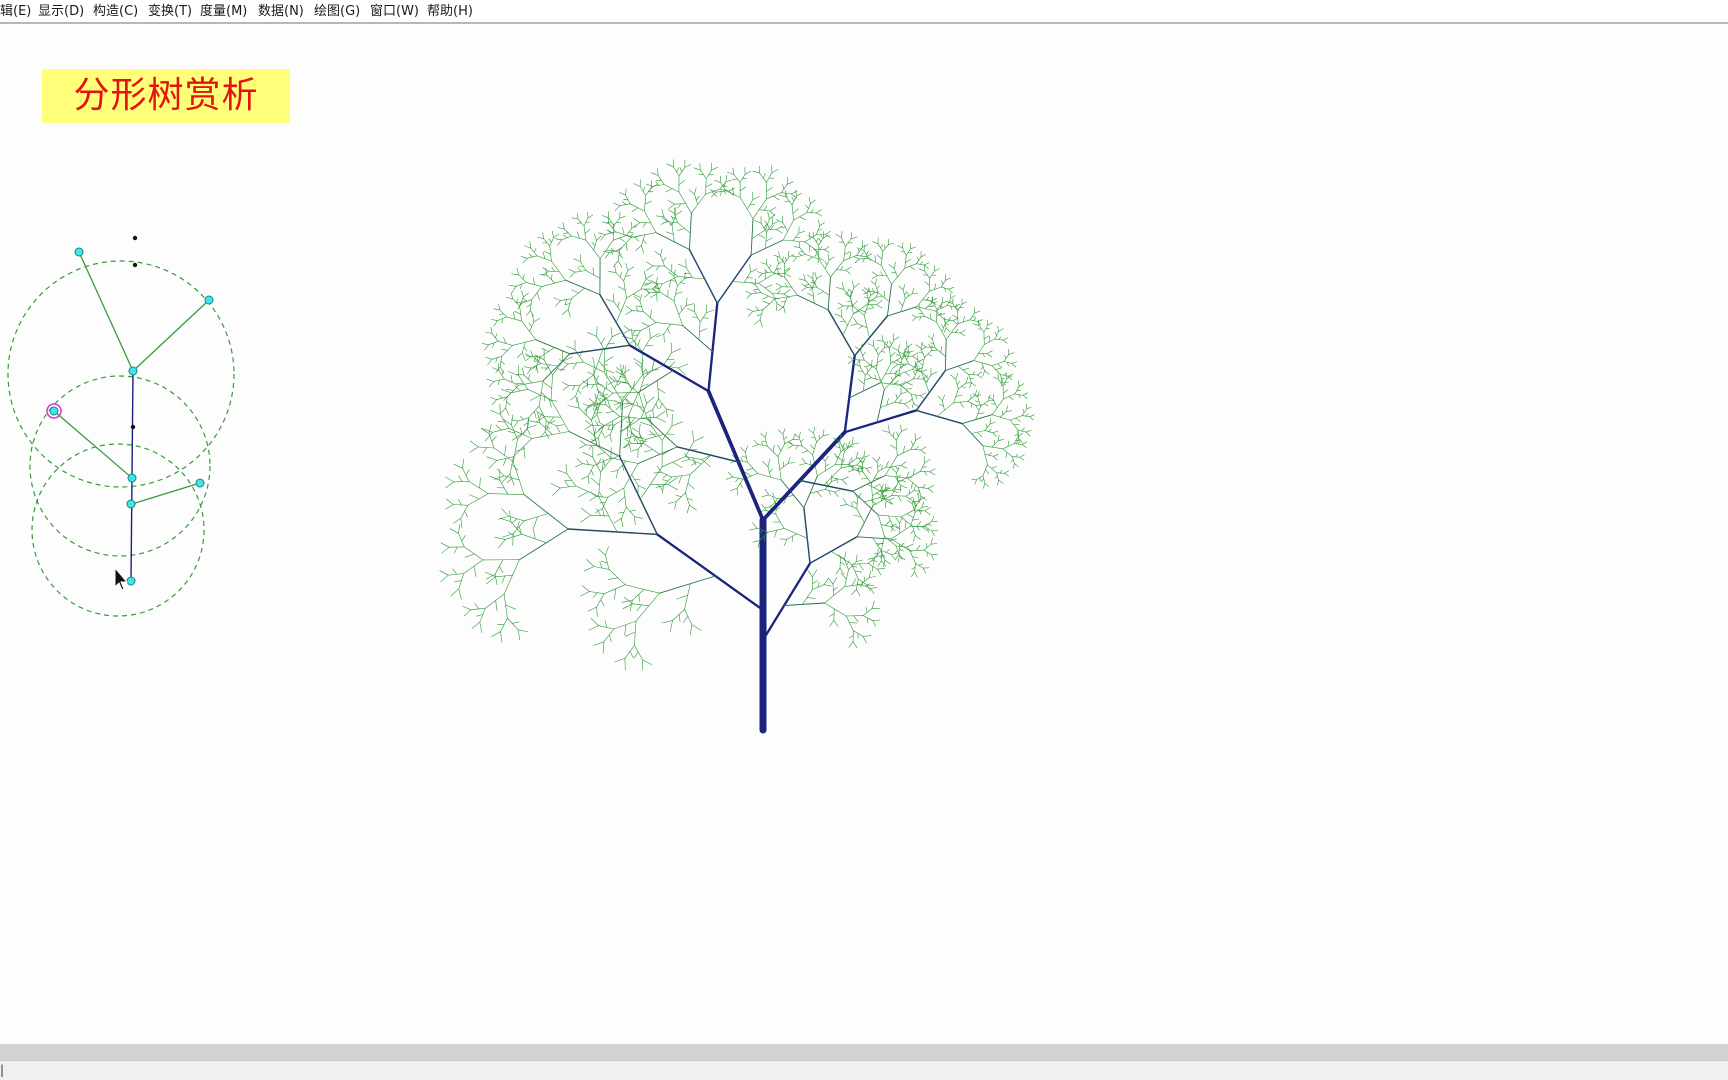 The image size is (1728, 1080). What do you see at coordinates (281, 12) in the screenshot?
I see `menu-data: 数据(N)` at bounding box center [281, 12].